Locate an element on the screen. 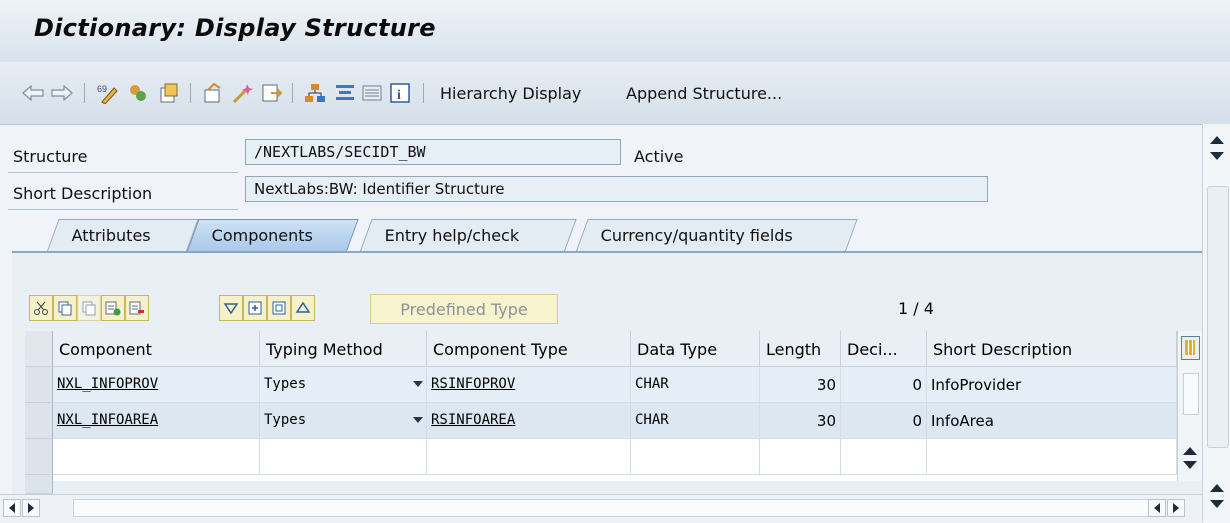 This screenshot has width=1230, height=523. other-object-icon: 69 is located at coordinates (107, 93).